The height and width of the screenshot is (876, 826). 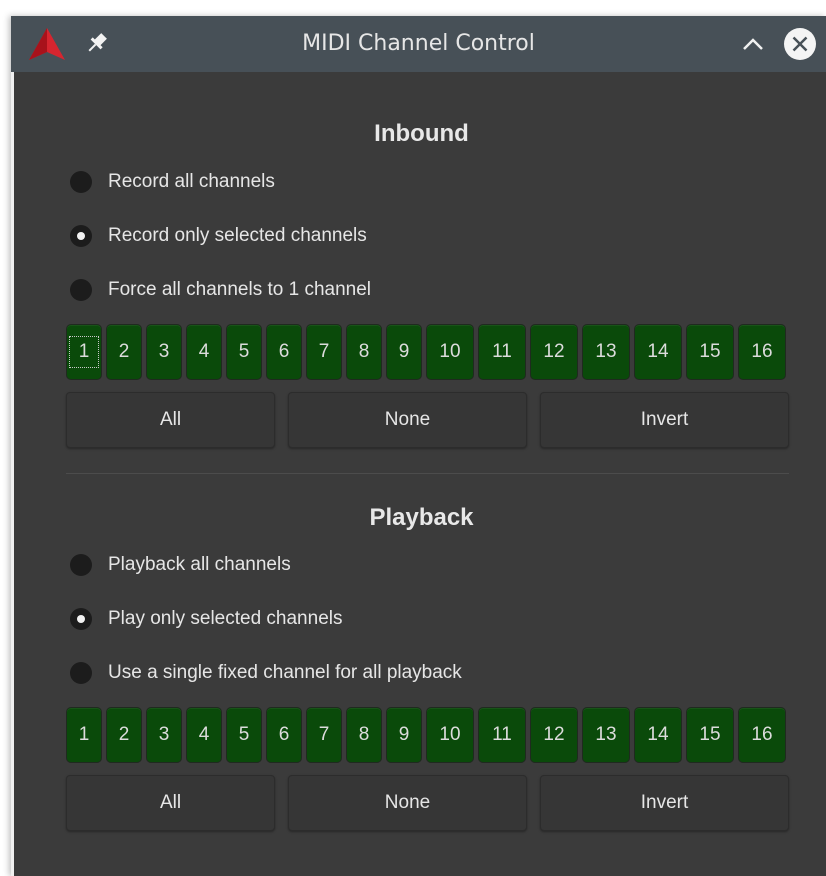 I want to click on inbound-channel-4: 4, so click(x=204, y=352).